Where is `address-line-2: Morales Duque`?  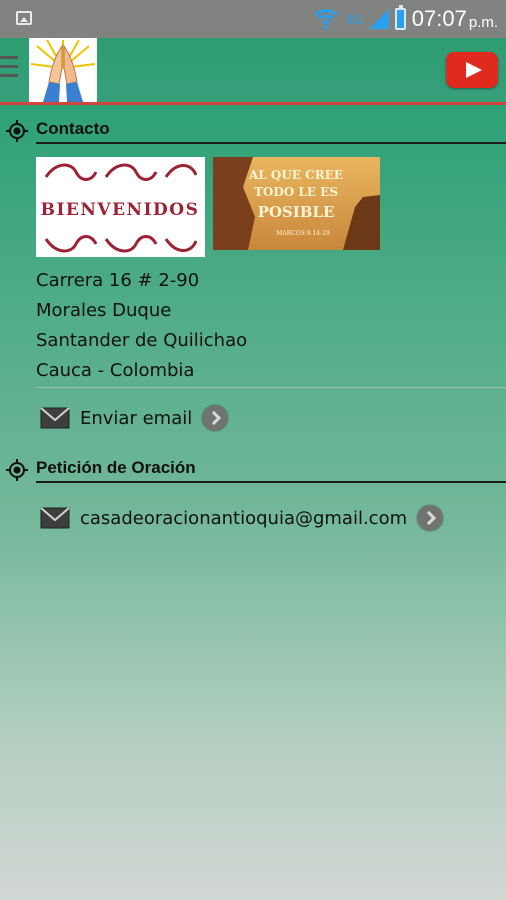 address-line-2: Morales Duque is located at coordinates (104, 310).